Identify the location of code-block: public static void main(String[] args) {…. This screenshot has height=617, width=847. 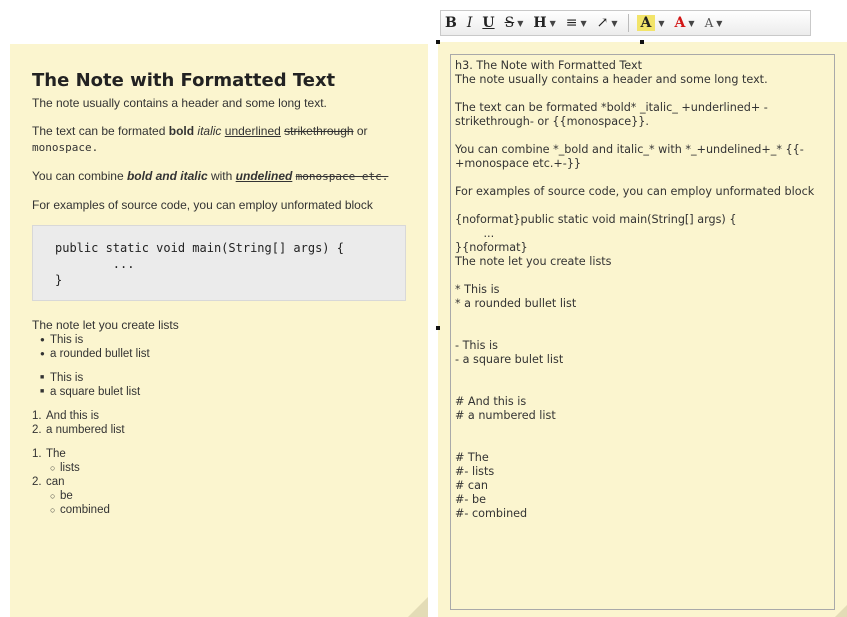
(219, 263).